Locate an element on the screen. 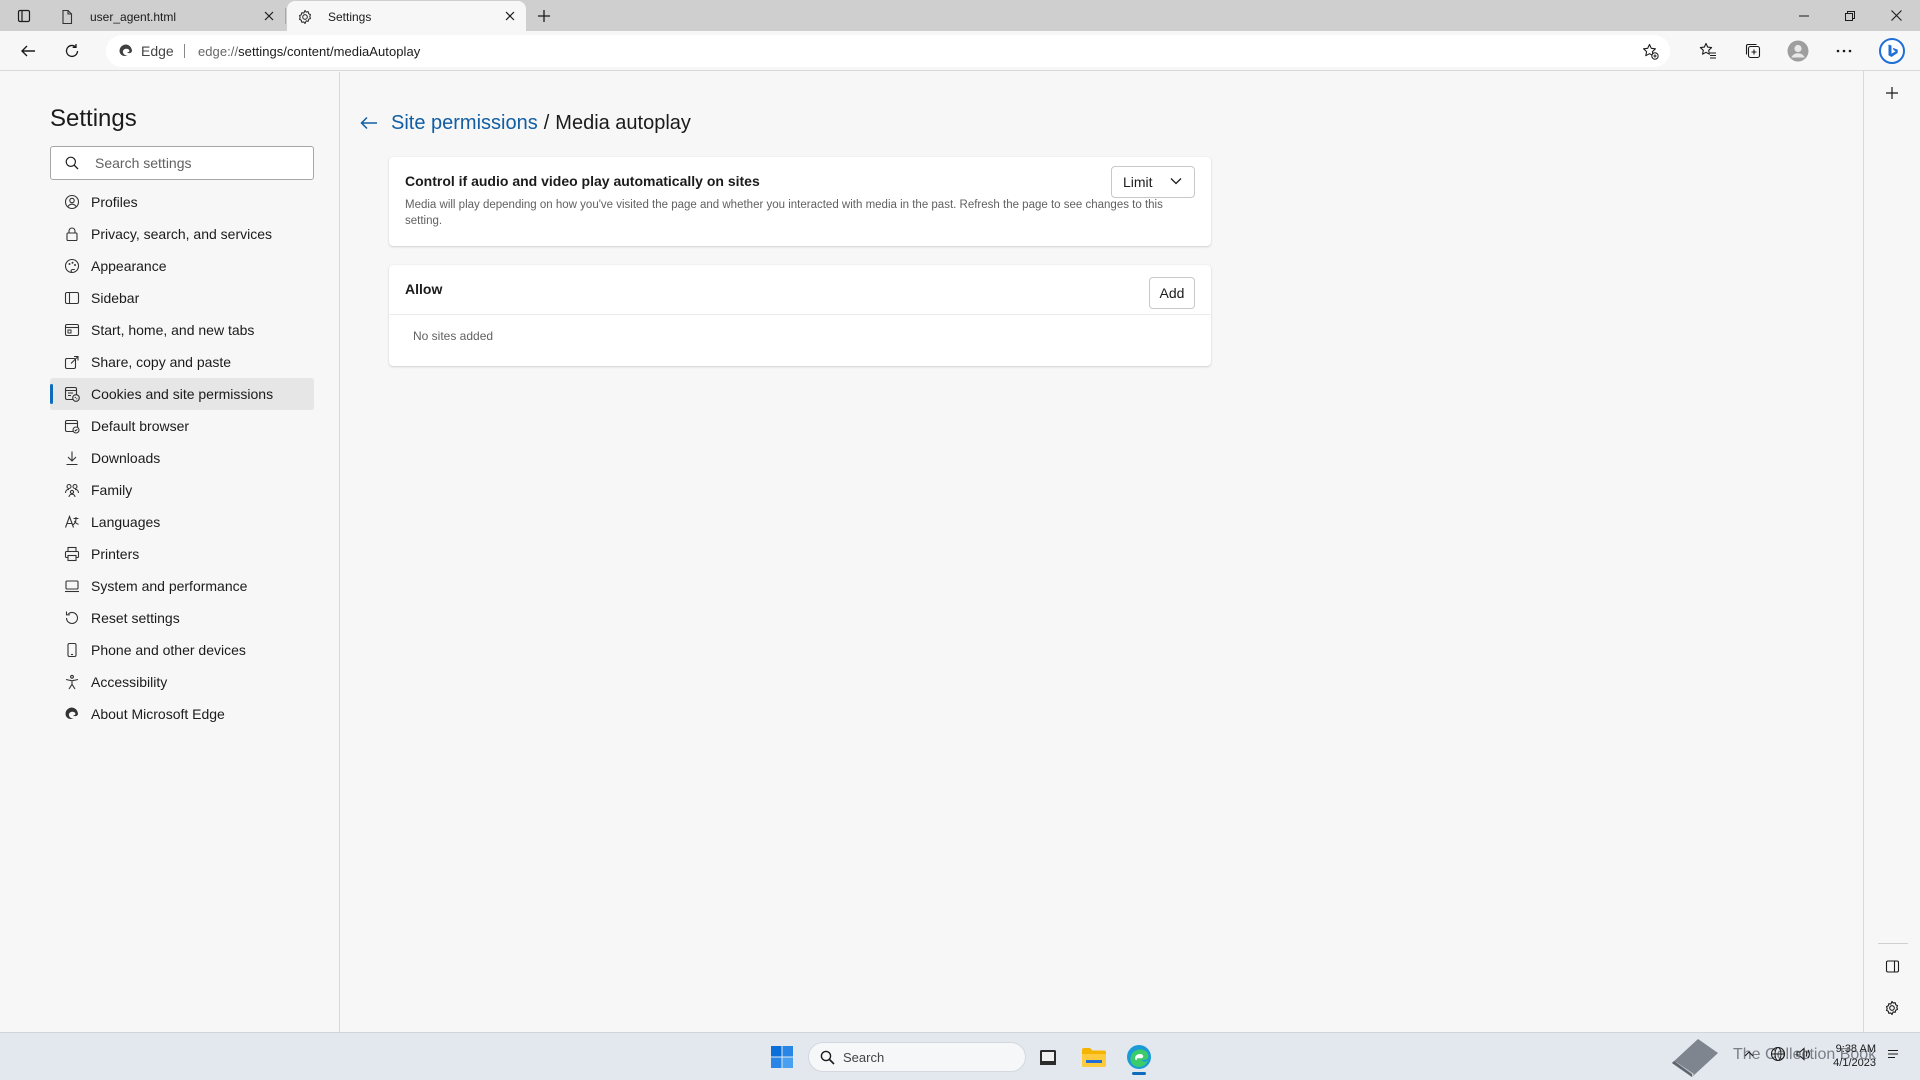 This screenshot has height=1080, width=1920. sidebar-item-about: About Microsoft Edge is located at coordinates (182, 714).